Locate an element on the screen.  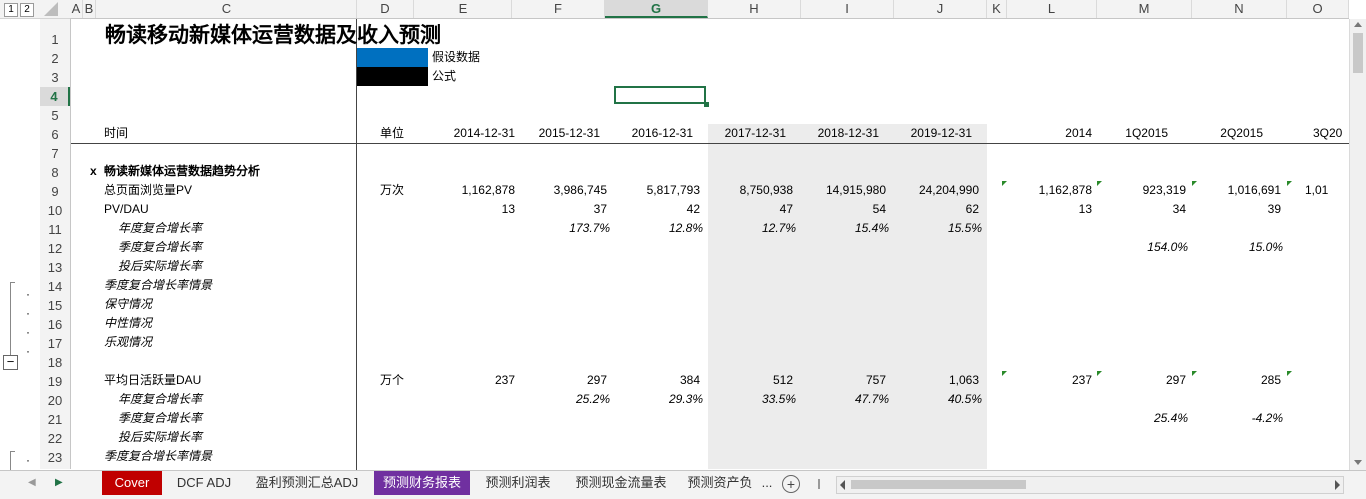
row-header-11: 11 is located at coordinates (55, 229).